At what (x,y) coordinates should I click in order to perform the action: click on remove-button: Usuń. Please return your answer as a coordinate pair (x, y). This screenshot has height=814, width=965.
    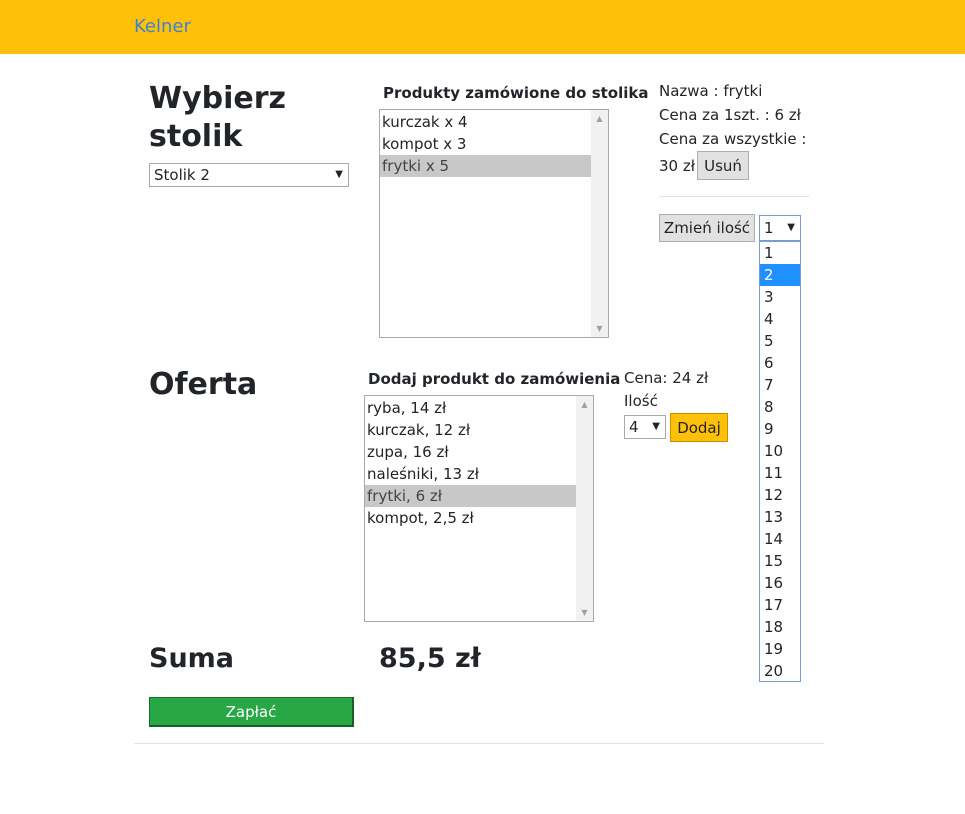
    Looking at the image, I should click on (723, 165).